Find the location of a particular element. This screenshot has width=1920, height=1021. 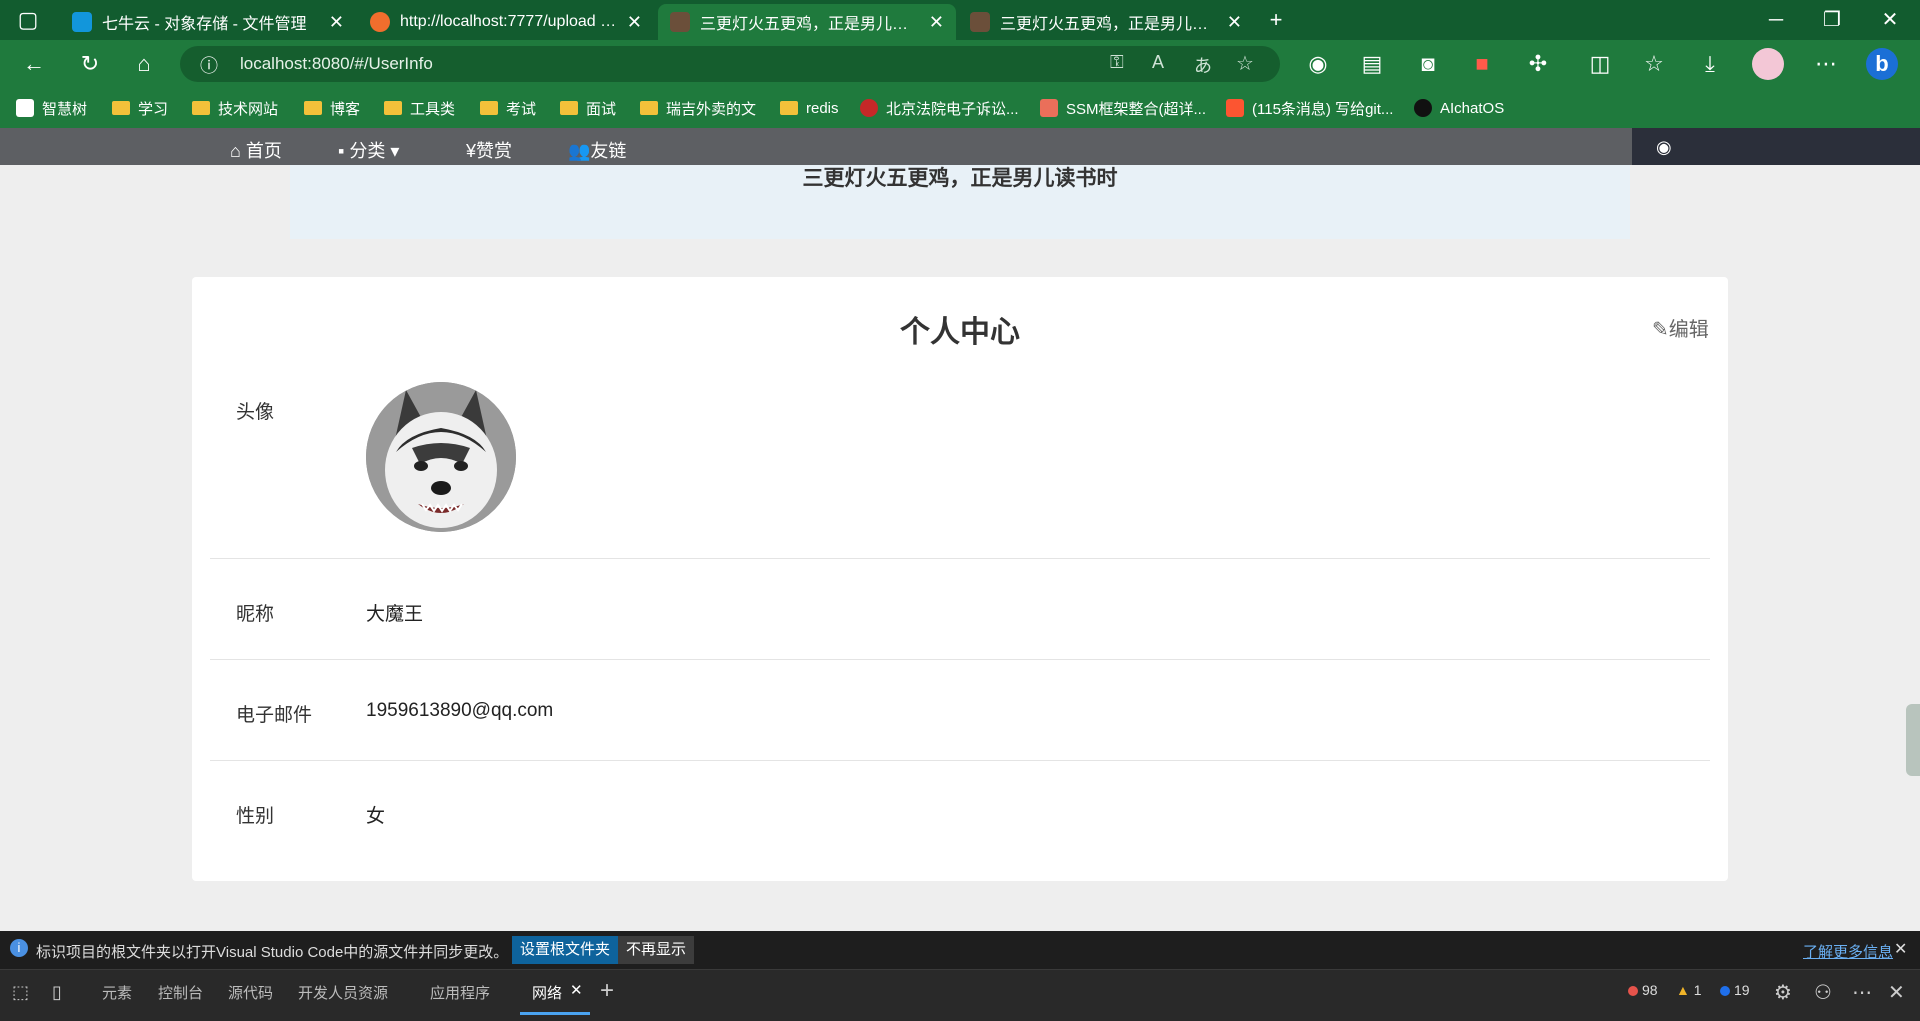

add-panel-icon: + is located at coordinates (607, 991).